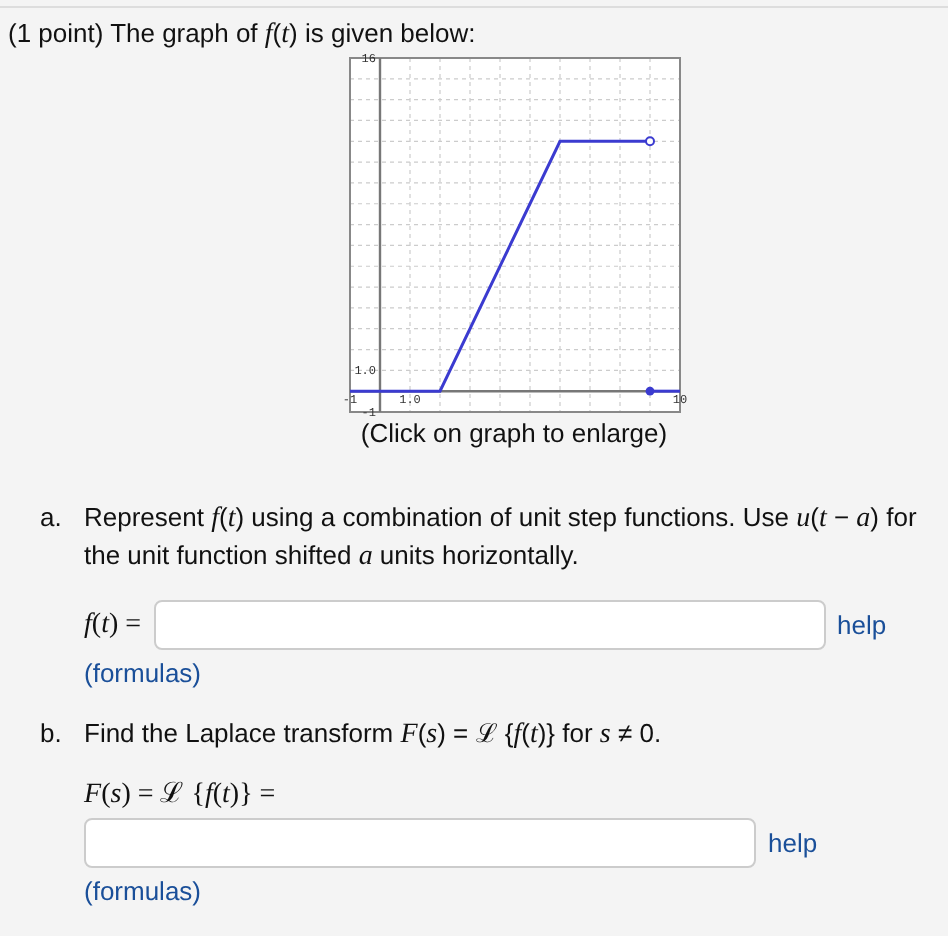  What do you see at coordinates (649, 141) in the screenshot?
I see `open-circle-marker` at bounding box center [649, 141].